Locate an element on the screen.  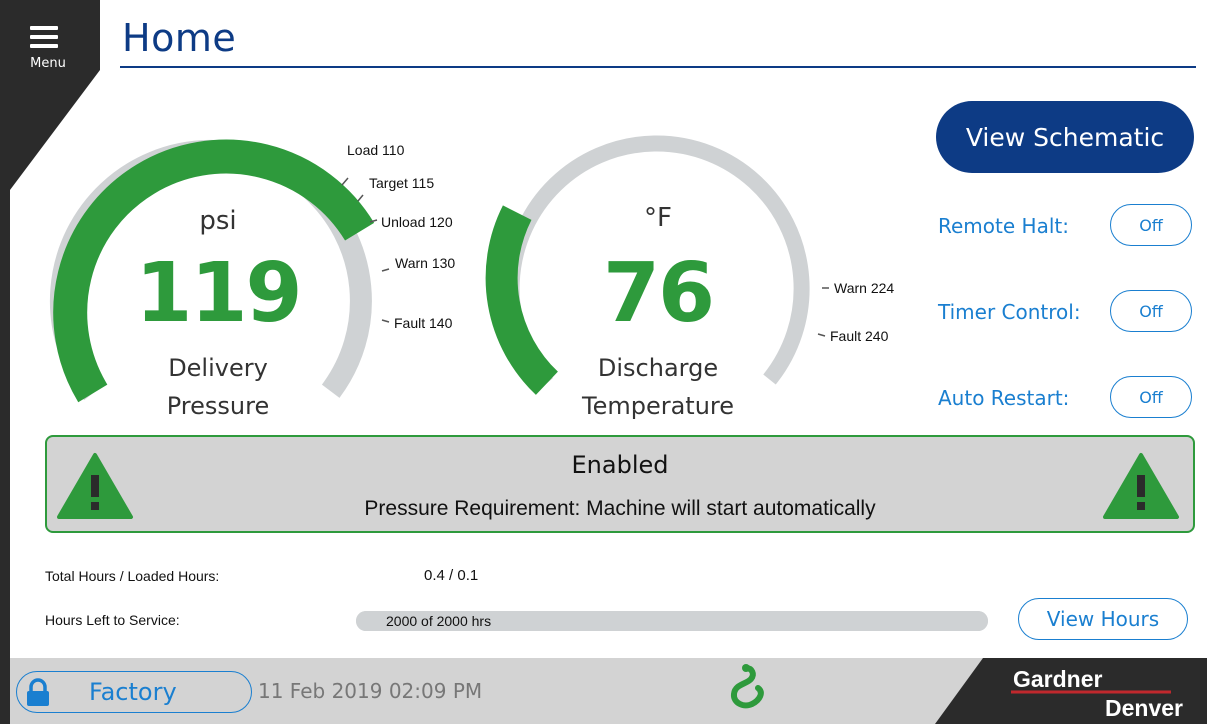
brand-line2: Denver is located at coordinates (1144, 708).